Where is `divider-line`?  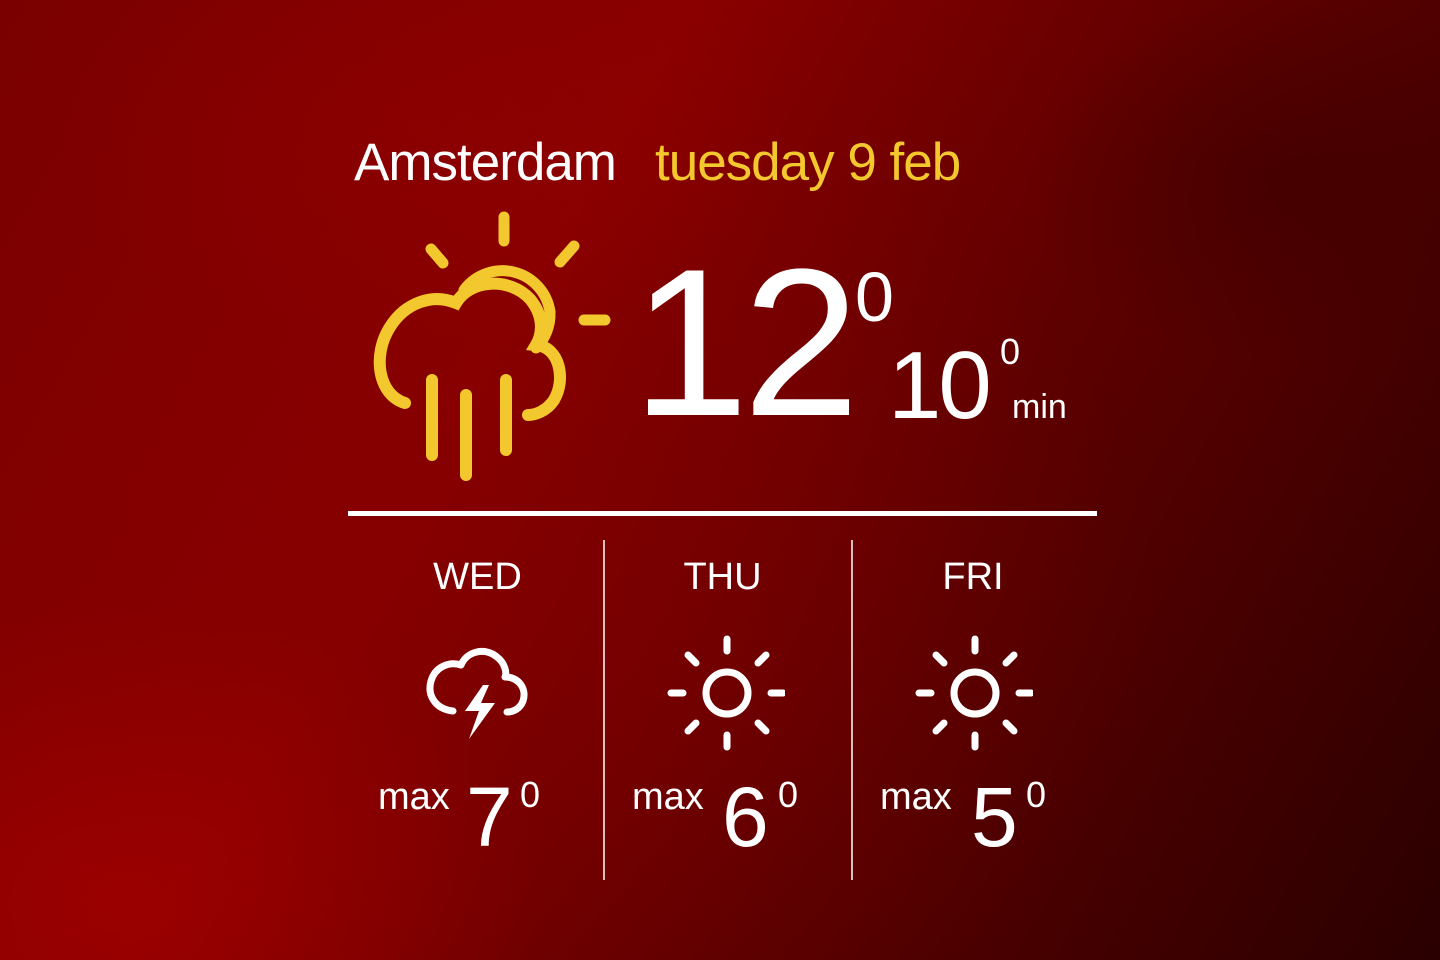 divider-line is located at coordinates (722, 513).